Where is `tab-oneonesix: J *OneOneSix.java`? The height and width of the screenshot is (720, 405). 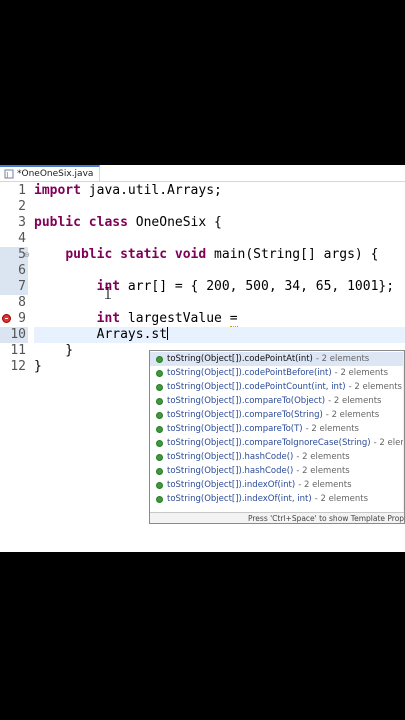 tab-oneonesix: J *OneOneSix.java is located at coordinates (50, 173).